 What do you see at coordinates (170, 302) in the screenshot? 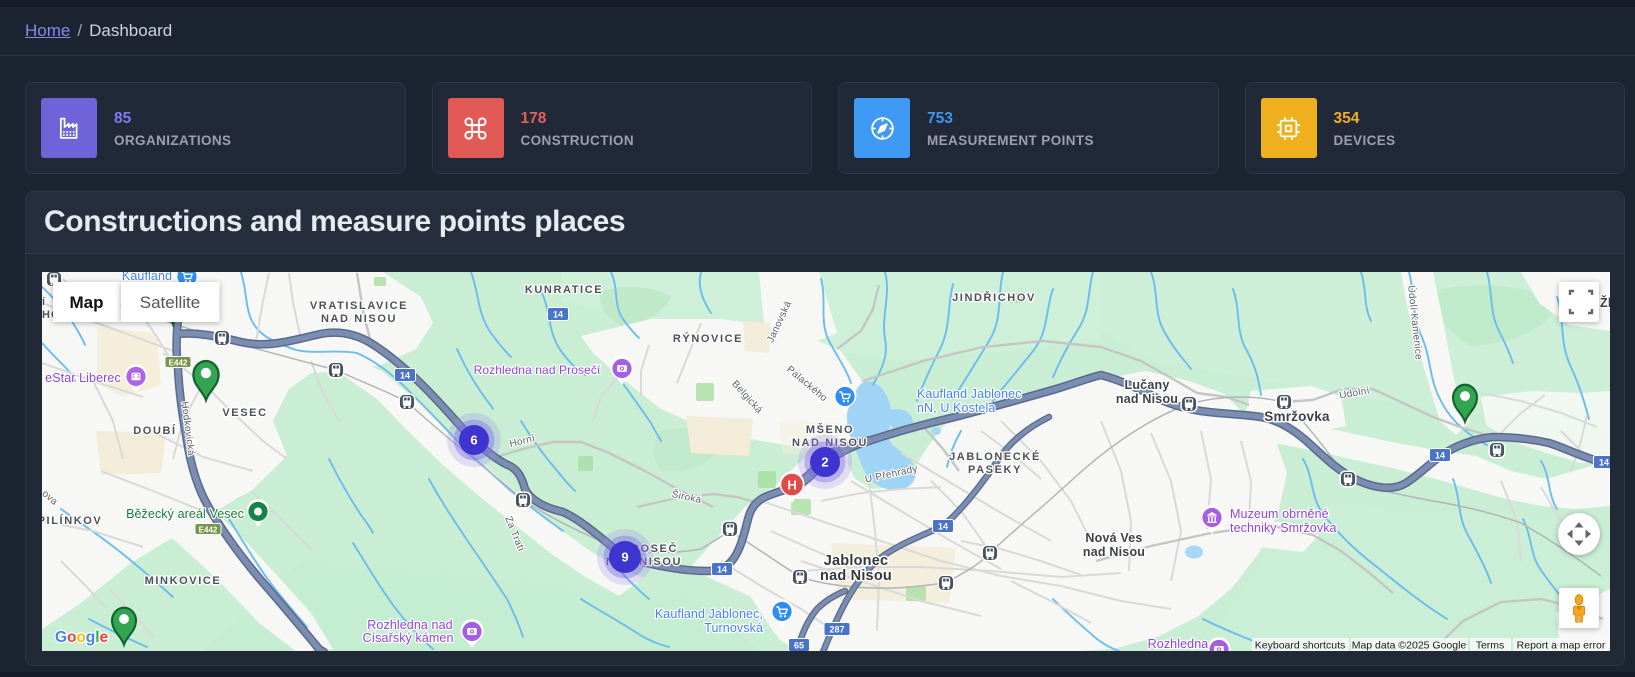
I see `svg-text: Satellite` at bounding box center [170, 302].